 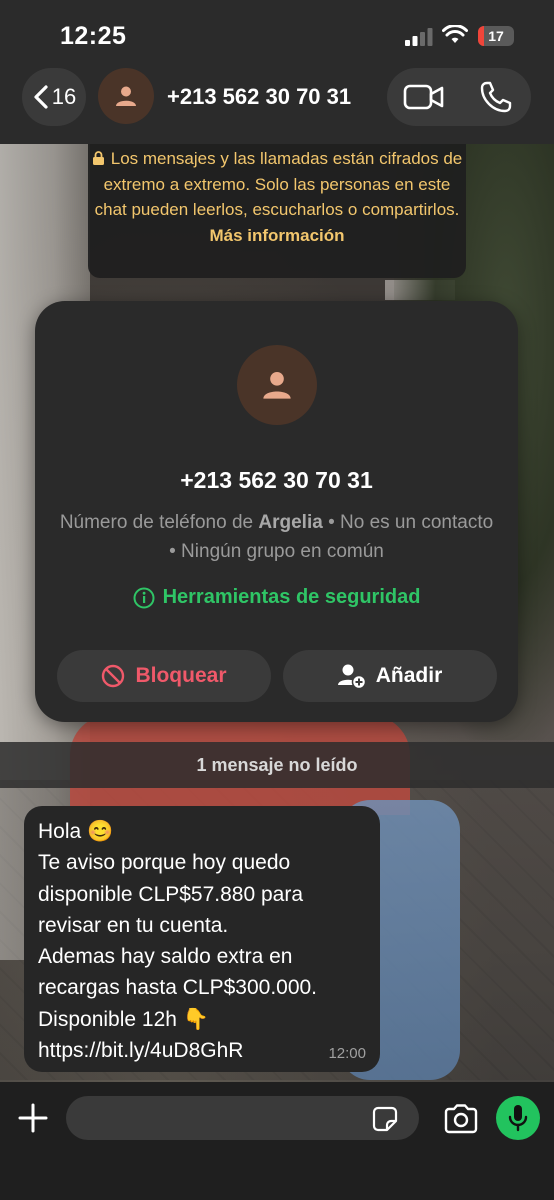 I want to click on composer-bar, so click(x=277, y=1141).